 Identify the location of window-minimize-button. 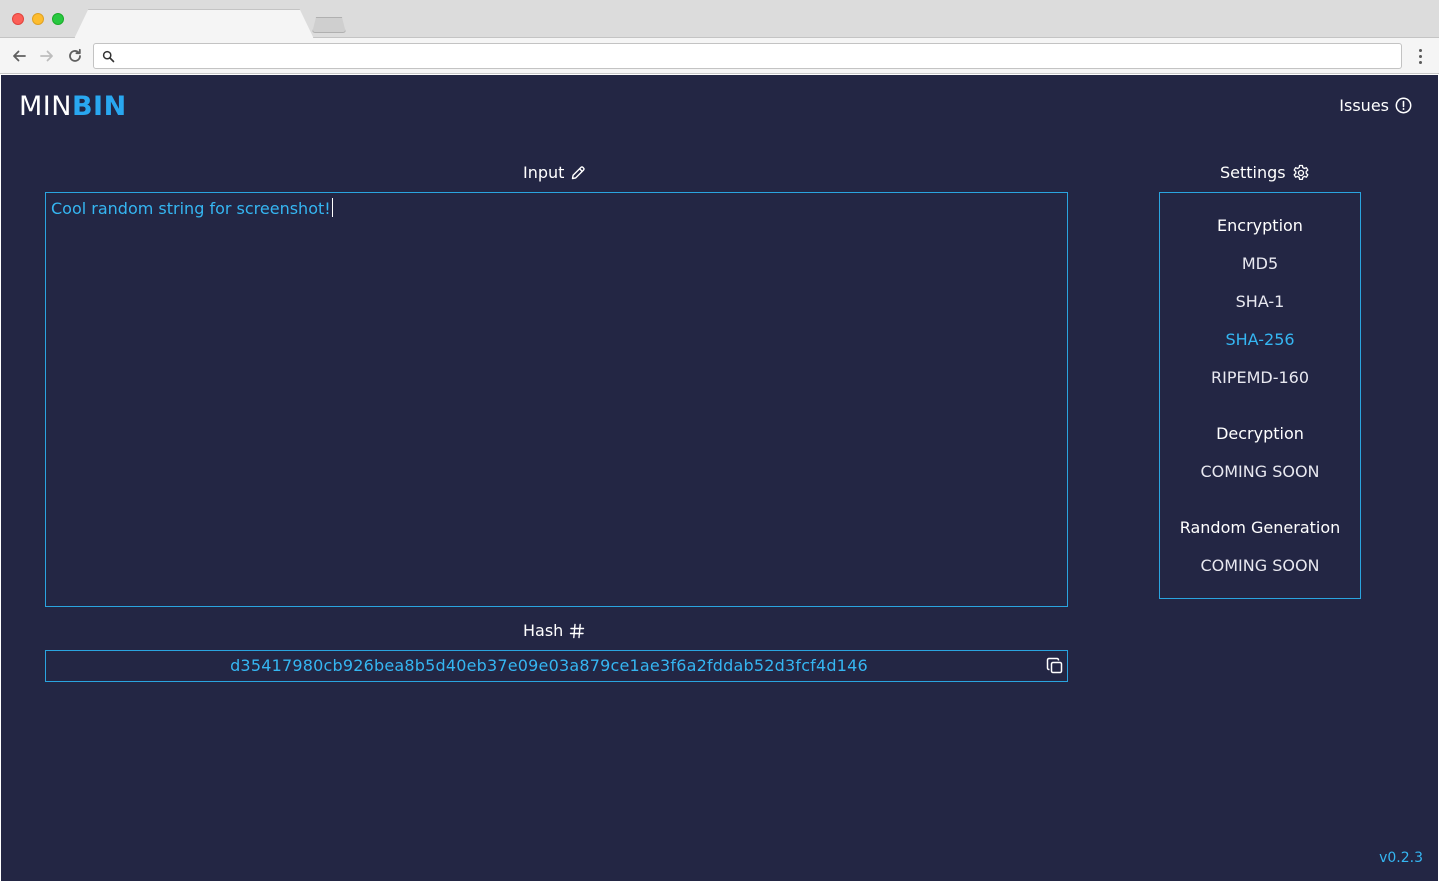
(38, 19).